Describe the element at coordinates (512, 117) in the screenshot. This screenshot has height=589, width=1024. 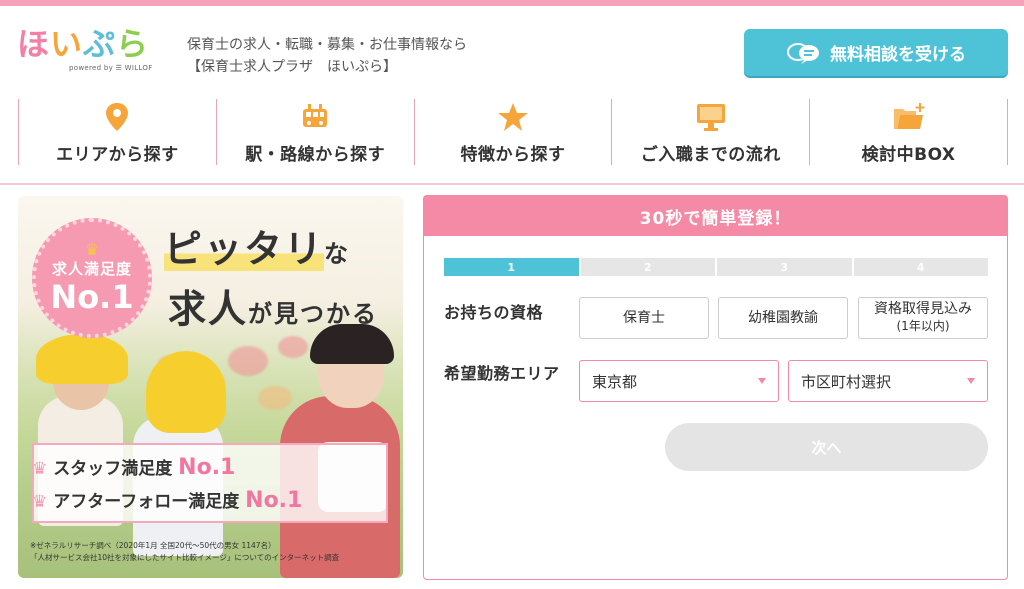
I see `star-icon` at that location.